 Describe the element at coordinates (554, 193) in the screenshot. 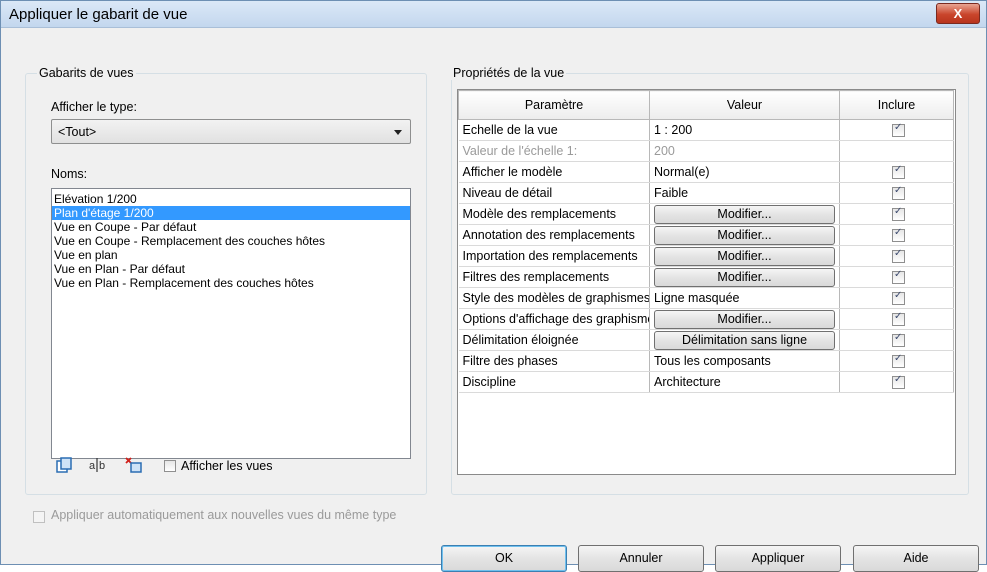

I see `param-cell: Niveau de détail` at that location.